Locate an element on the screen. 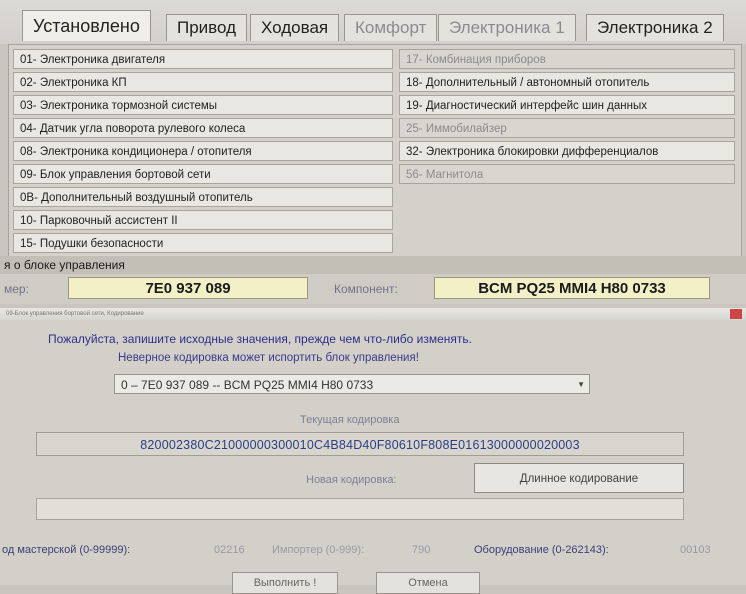 Image resolution: width=746 pixels, height=594 pixels. importer-value: 790 is located at coordinates (421, 550).